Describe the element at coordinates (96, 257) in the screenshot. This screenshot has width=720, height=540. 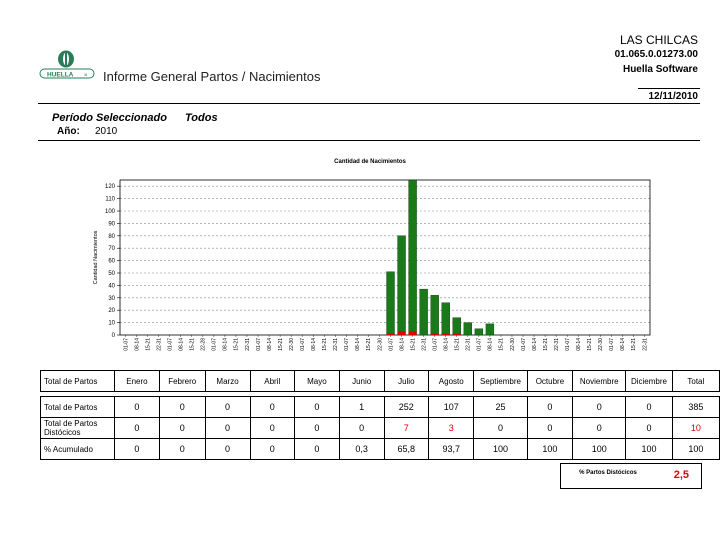
I see `y-axis-label: Cantidad Nacimientos` at that location.